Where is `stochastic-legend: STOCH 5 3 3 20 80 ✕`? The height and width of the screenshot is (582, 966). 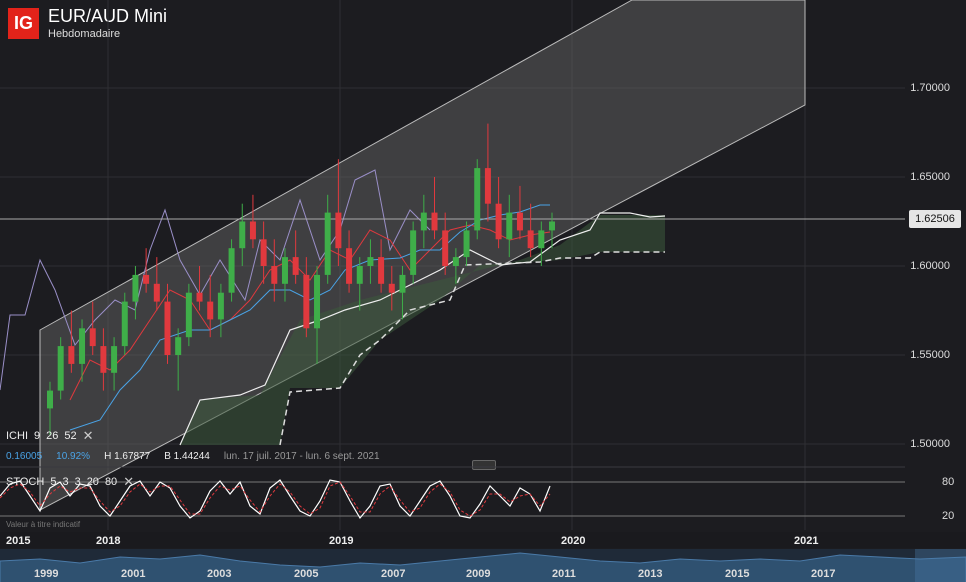
stochastic-legend: STOCH 5 3 3 20 80 ✕ is located at coordinates (70, 482).